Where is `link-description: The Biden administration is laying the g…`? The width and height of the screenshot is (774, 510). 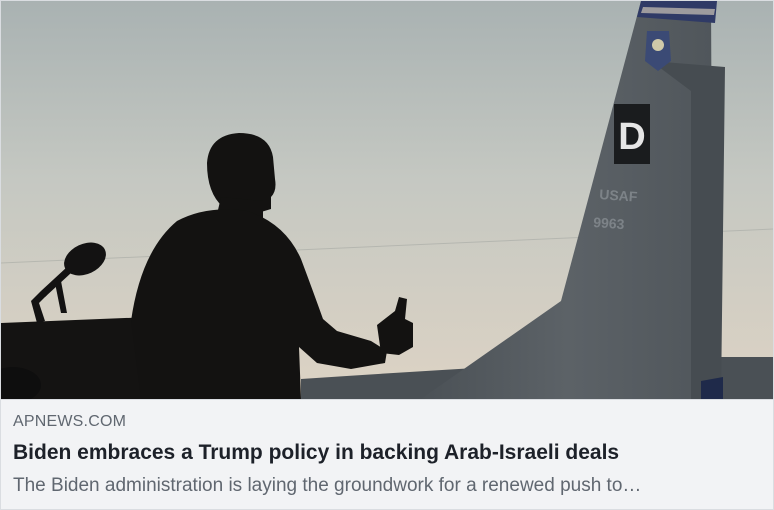 link-description: The Biden administration is laying the g… is located at coordinates (327, 485).